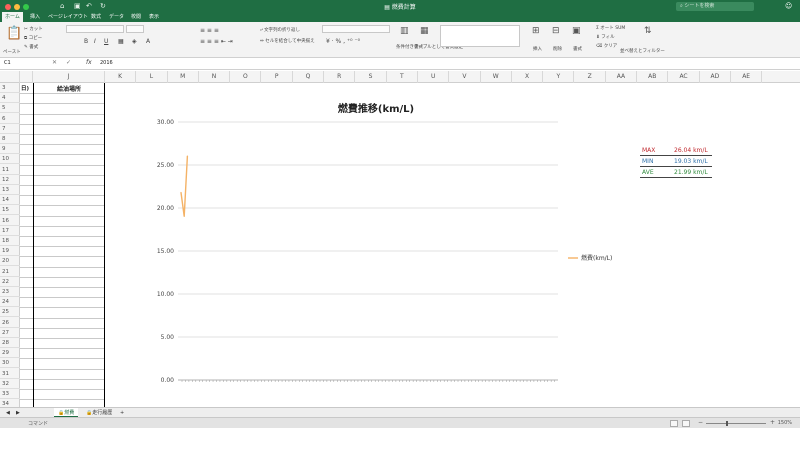 The height and width of the screenshot is (459, 800). Describe the element at coordinates (10, 231) in the screenshot. I see `row-header-17: 17` at that location.